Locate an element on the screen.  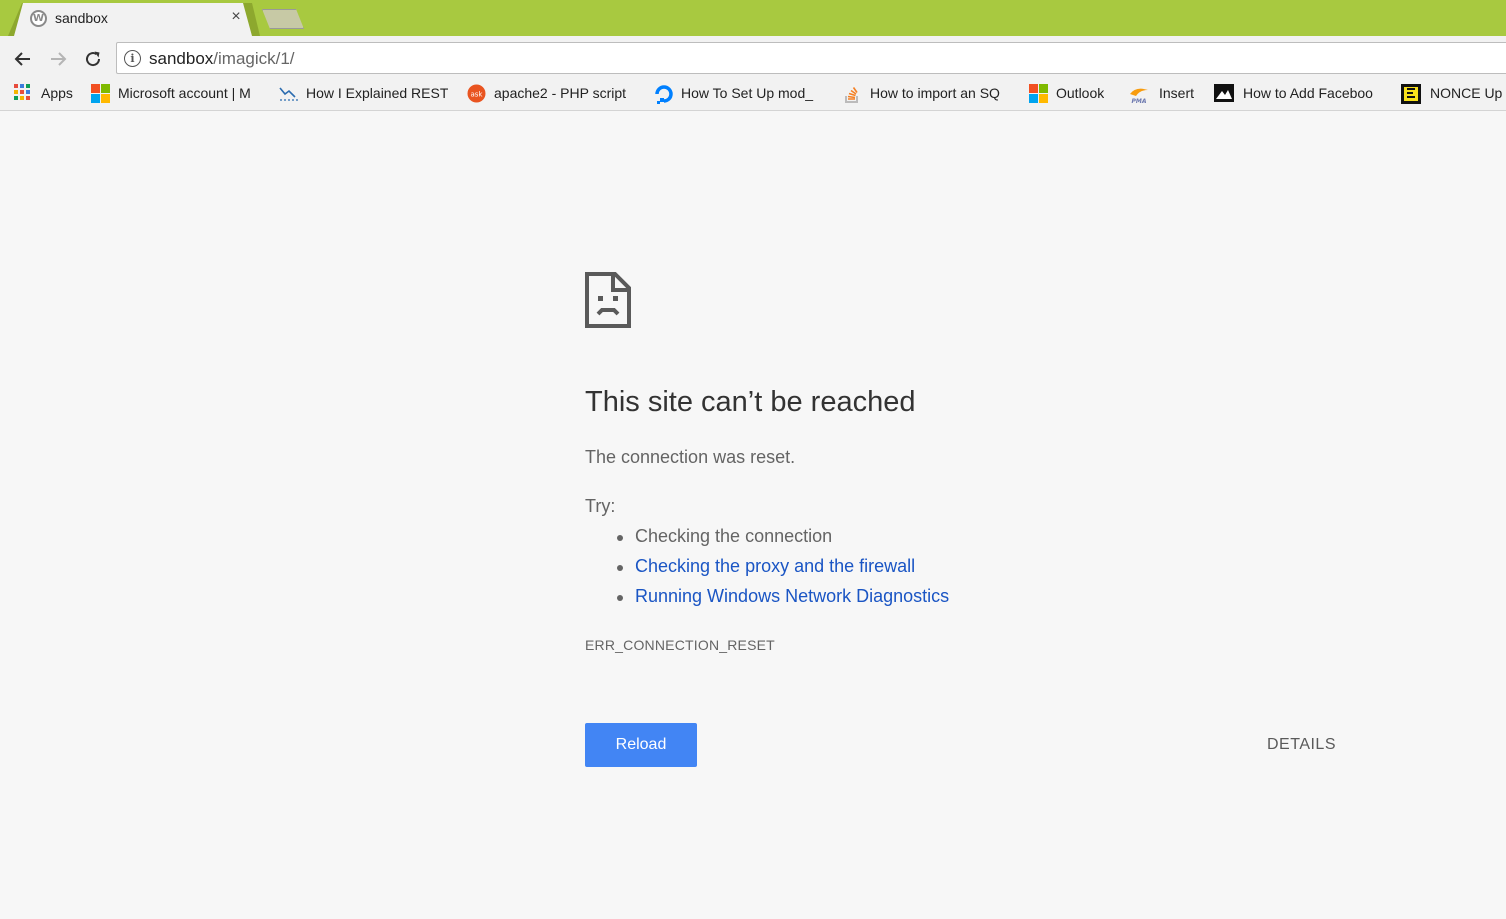
error-code: ERR_CONNECTION_RESET is located at coordinates (680, 645).